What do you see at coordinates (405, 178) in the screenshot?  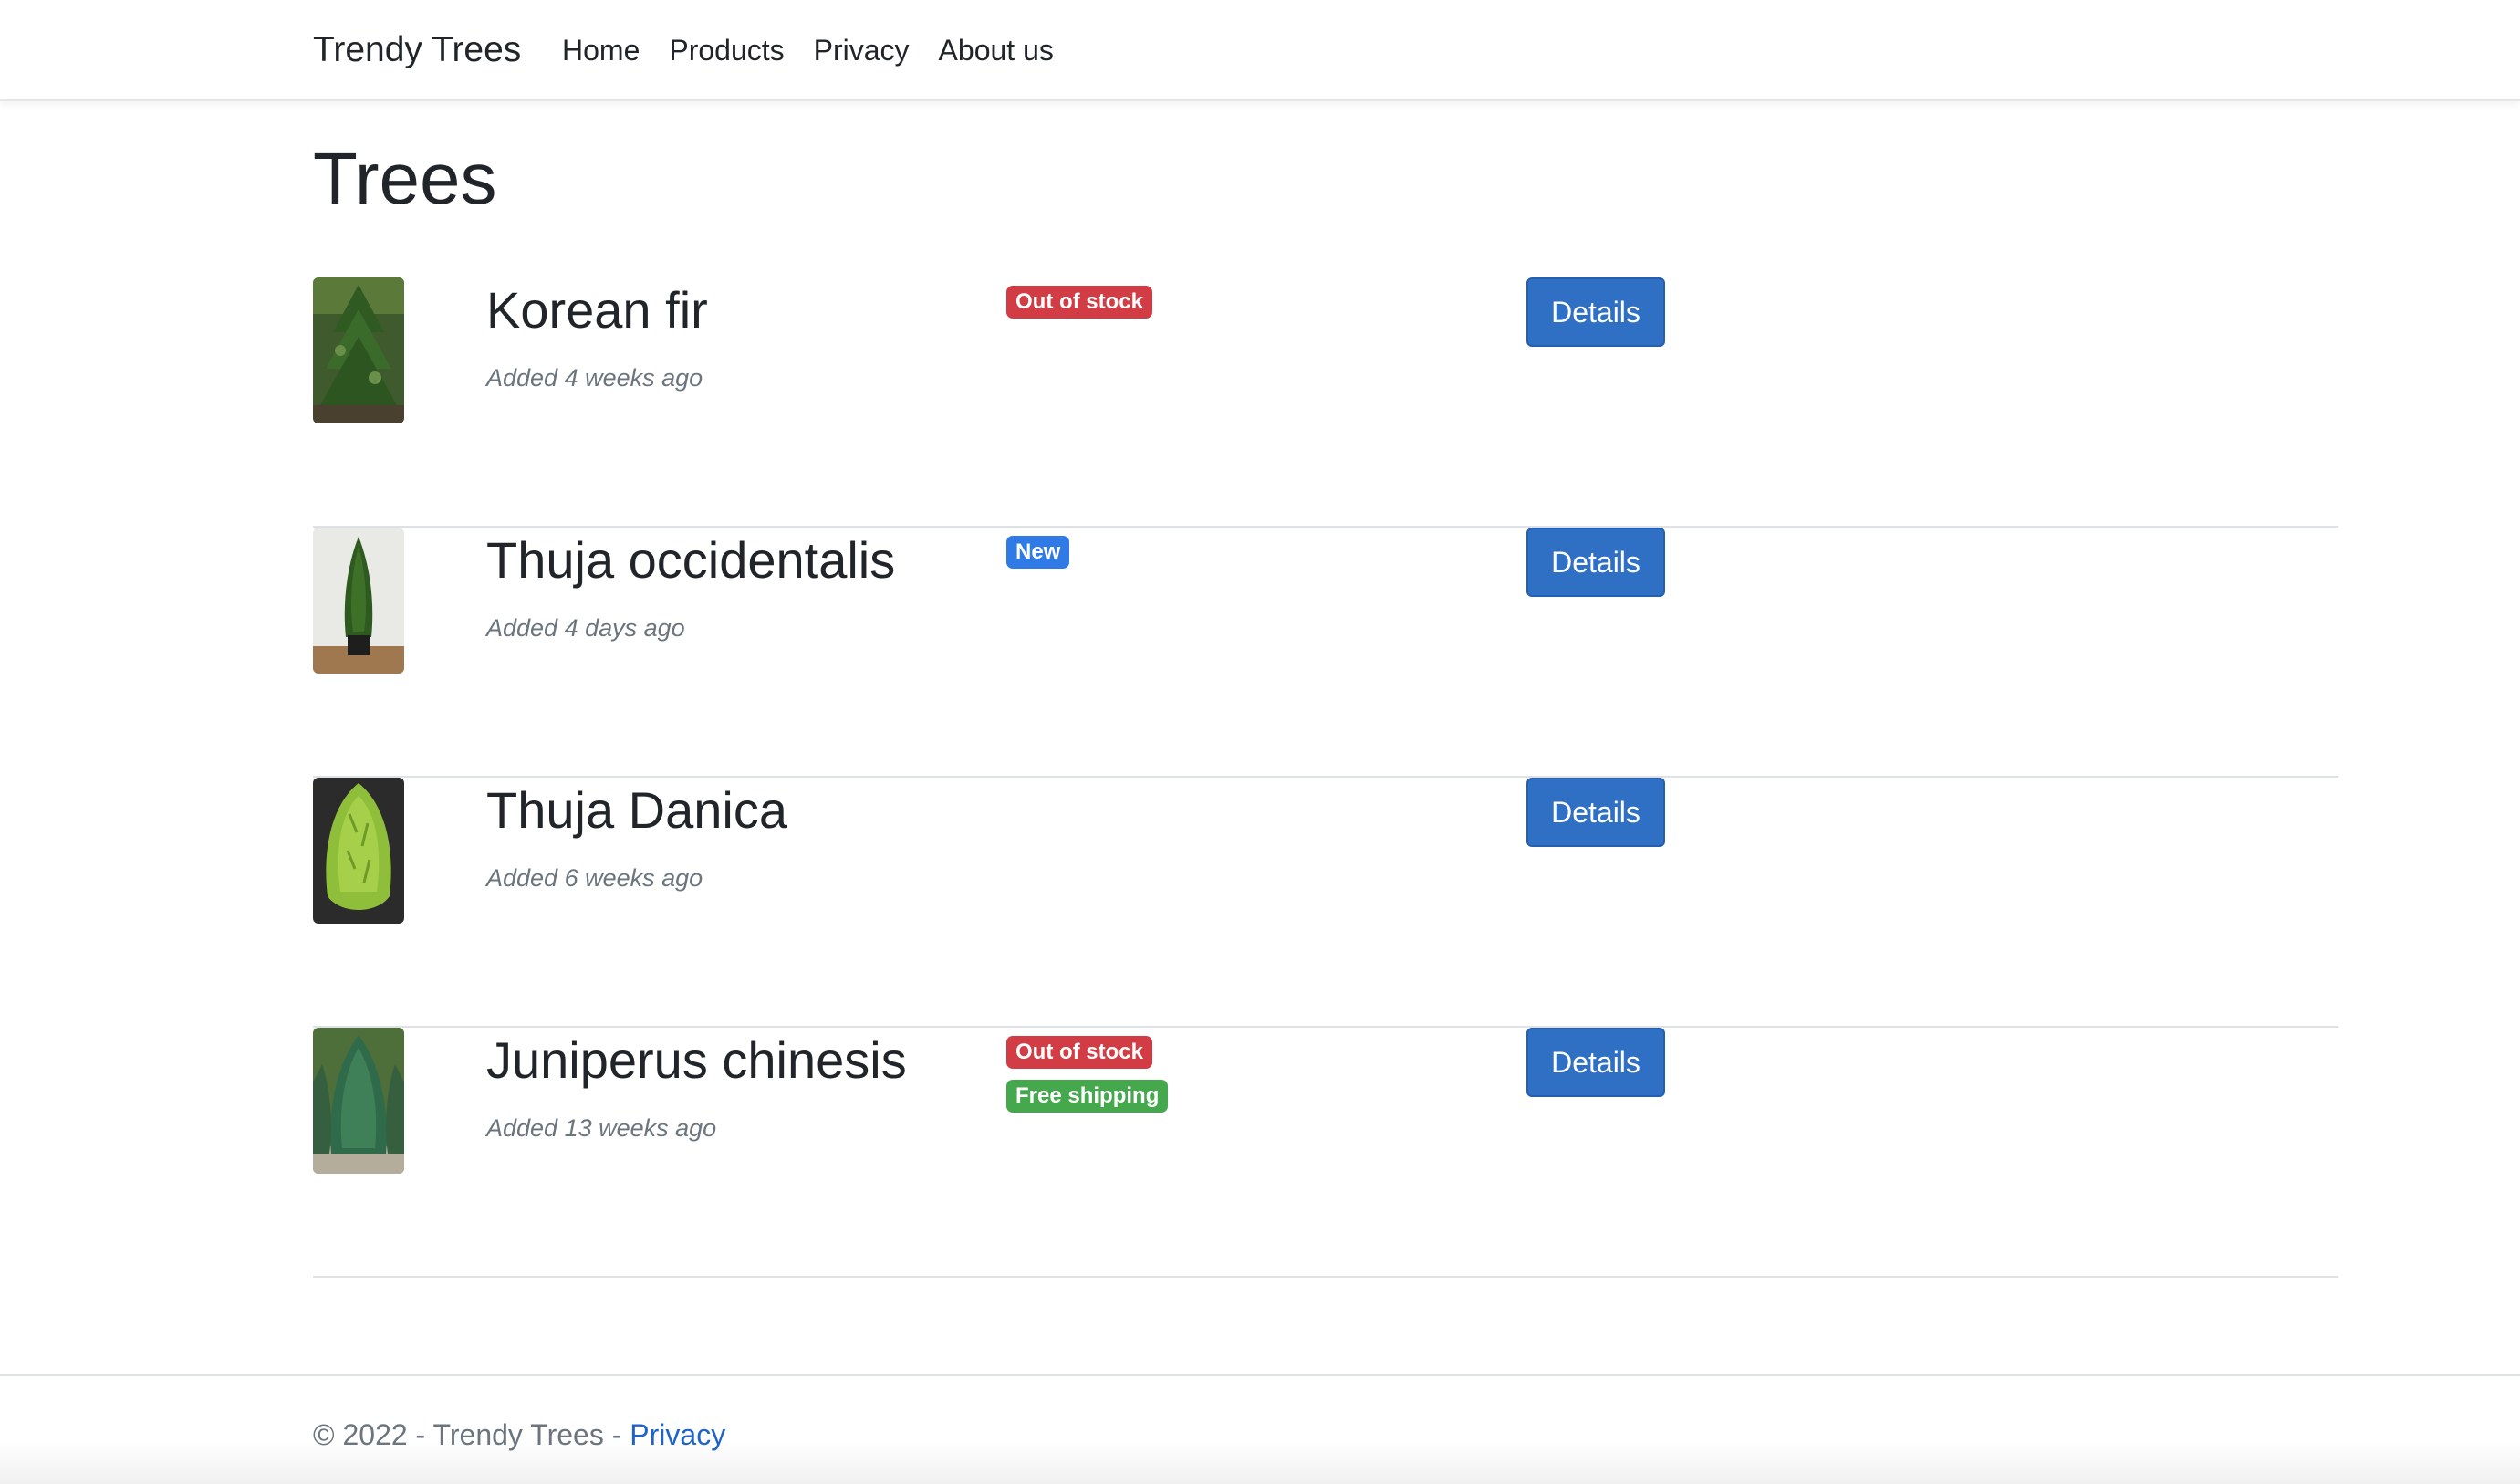 I see `page-title: Trees` at bounding box center [405, 178].